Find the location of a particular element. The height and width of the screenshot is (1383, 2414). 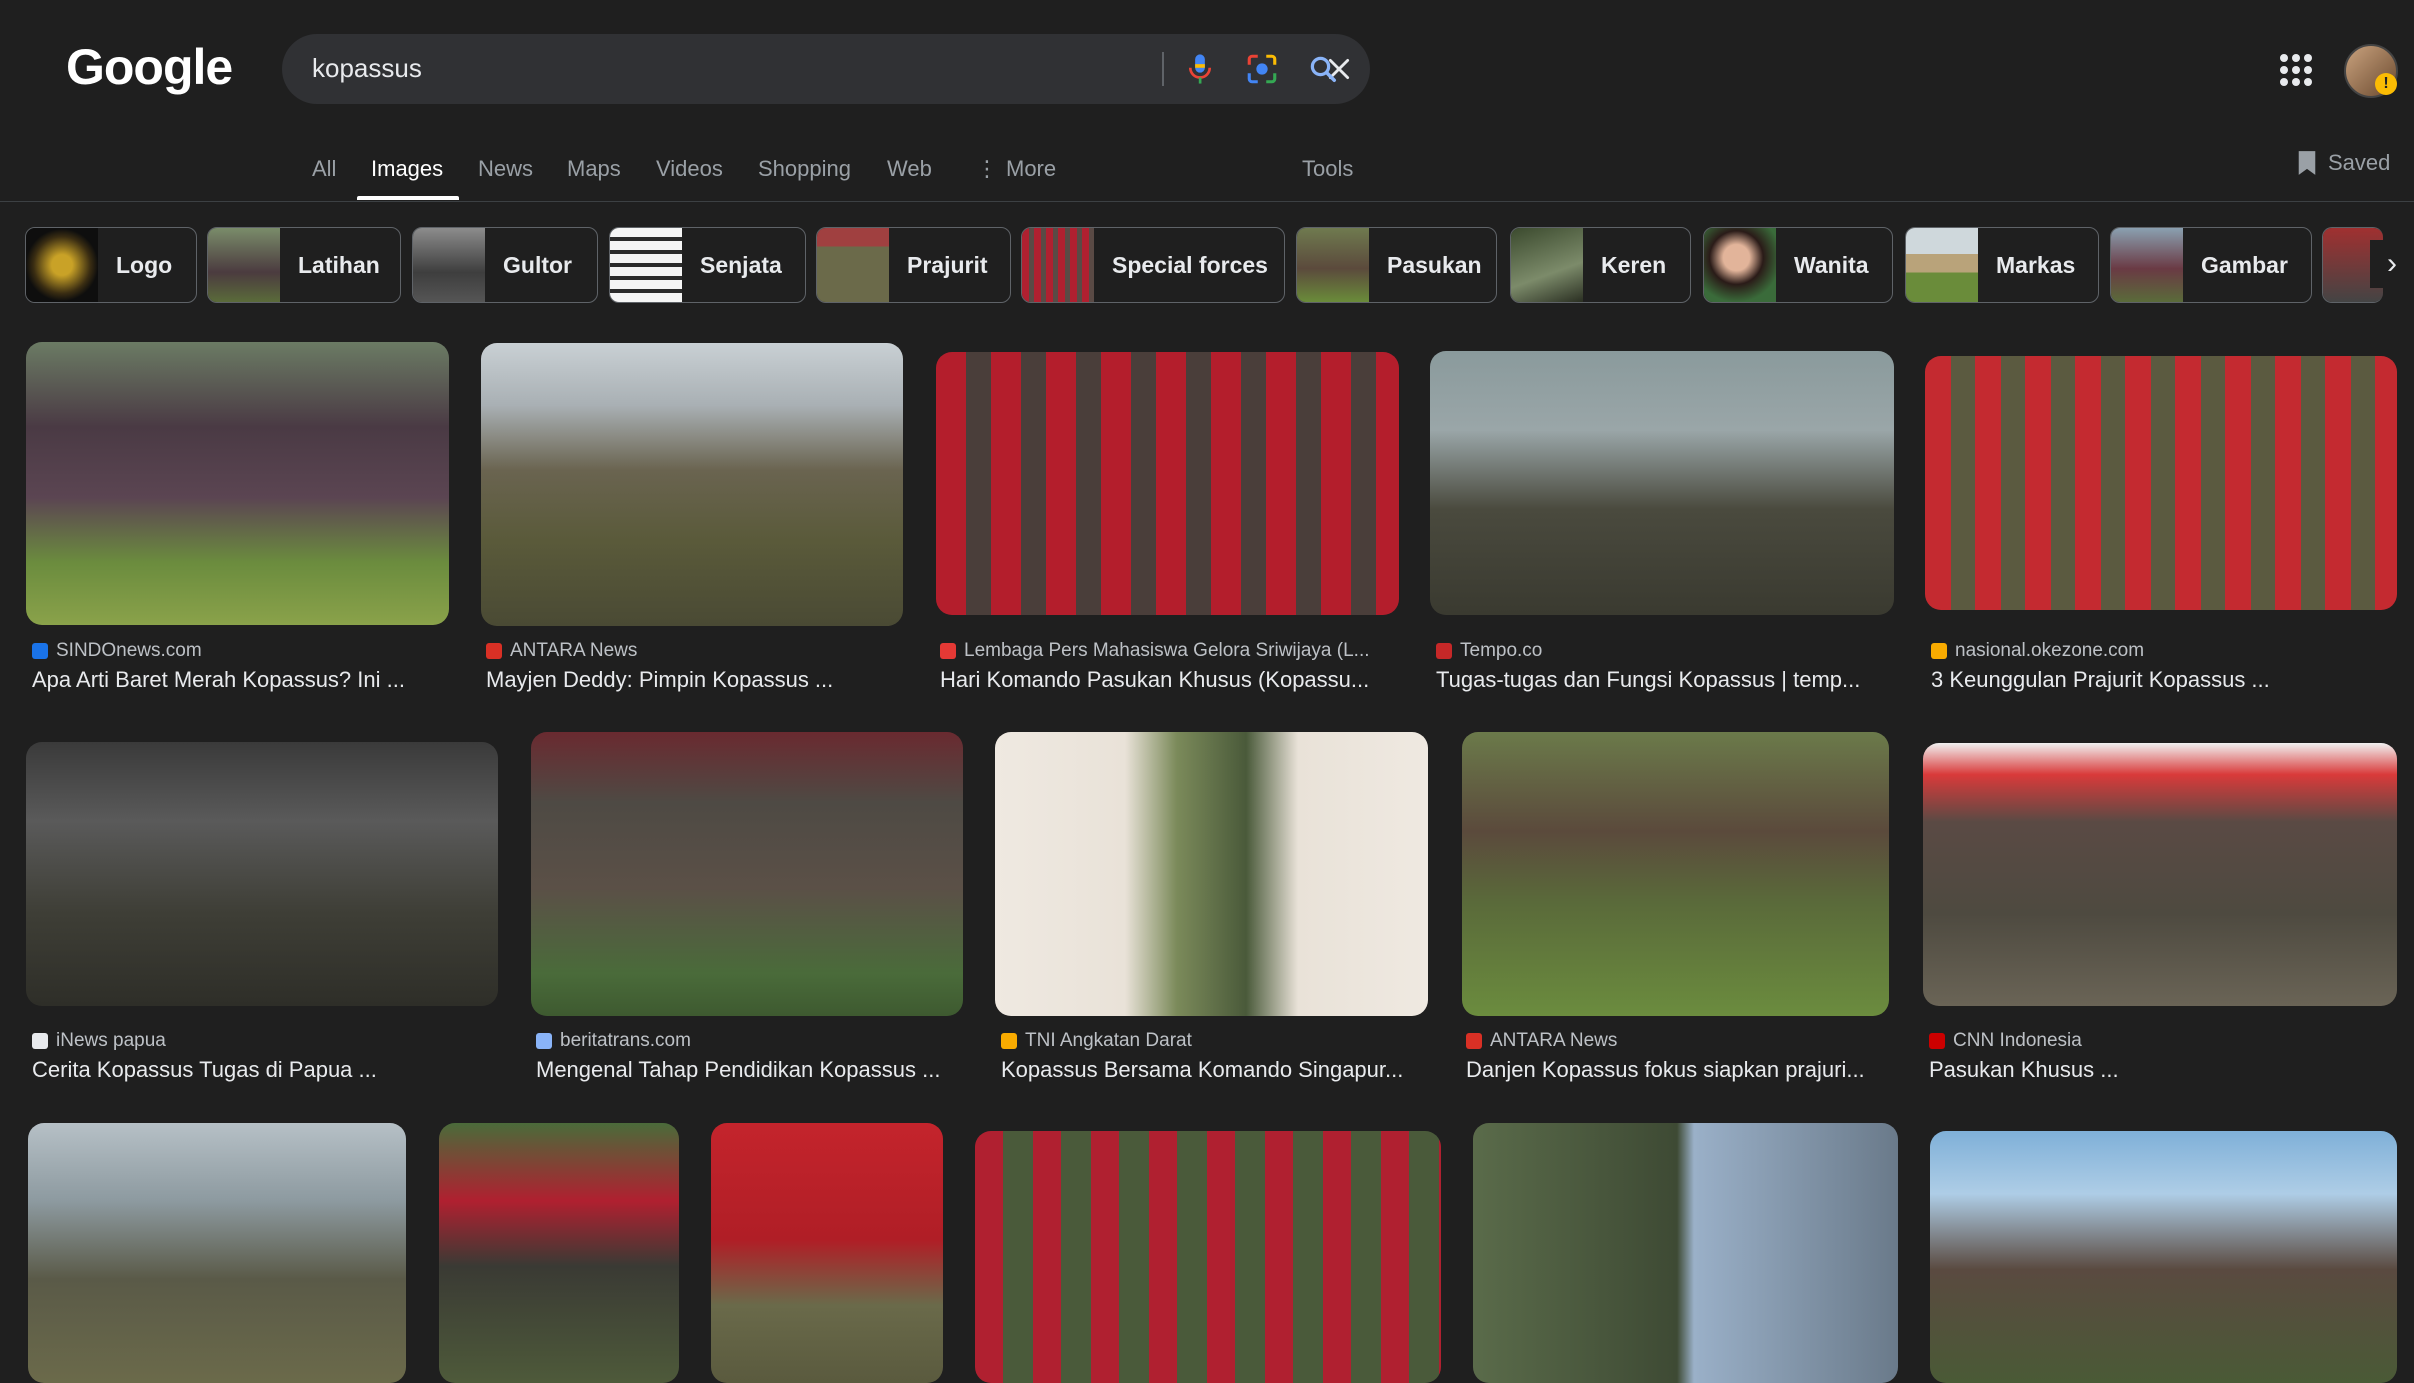

result-source: beritatrans.com is located at coordinates (751, 1041).